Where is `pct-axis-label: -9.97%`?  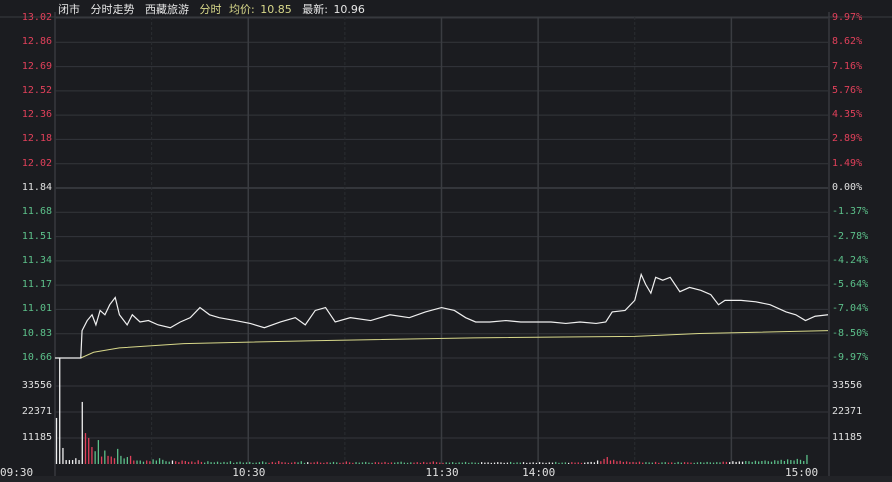
pct-axis-label: -9.97% is located at coordinates (850, 357).